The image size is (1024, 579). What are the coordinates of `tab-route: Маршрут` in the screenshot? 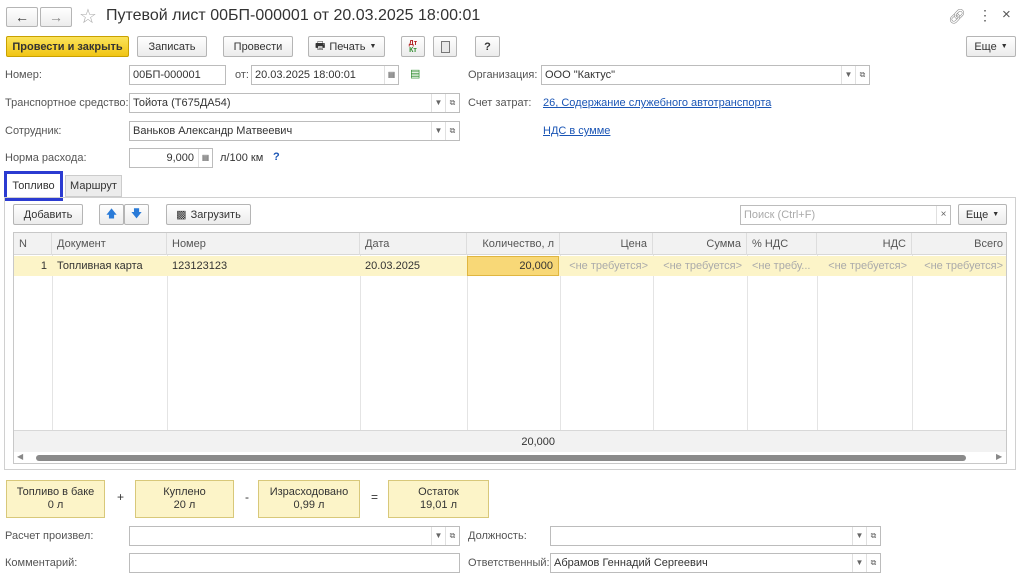 It's located at (93, 186).